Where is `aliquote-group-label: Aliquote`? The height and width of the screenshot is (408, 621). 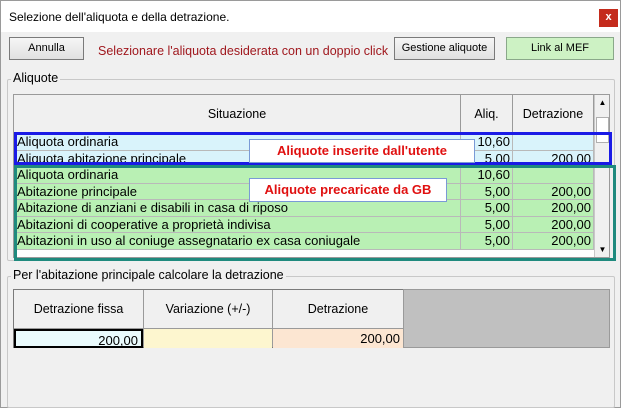
aliquote-group-label: Aliquote is located at coordinates (36, 78).